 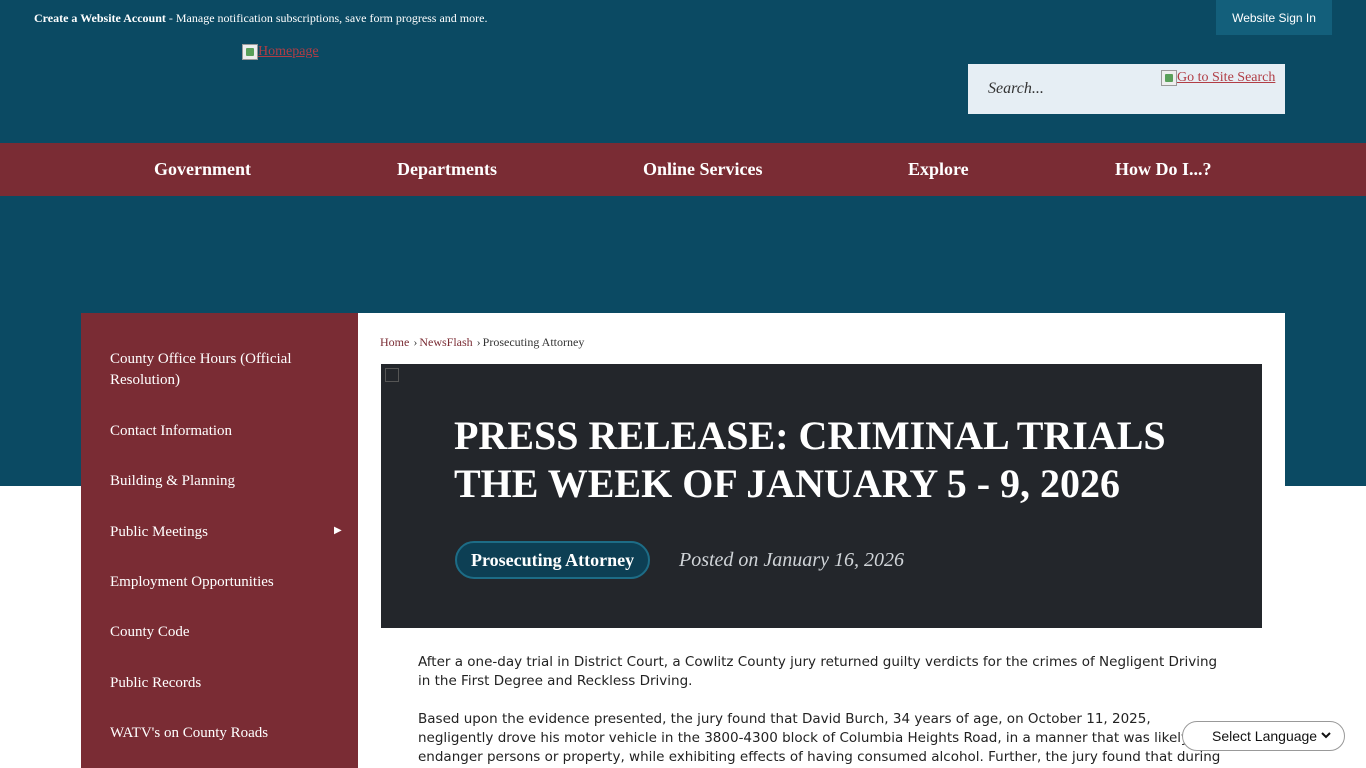 What do you see at coordinates (1169, 78) in the screenshot?
I see `search-broken-image-icon` at bounding box center [1169, 78].